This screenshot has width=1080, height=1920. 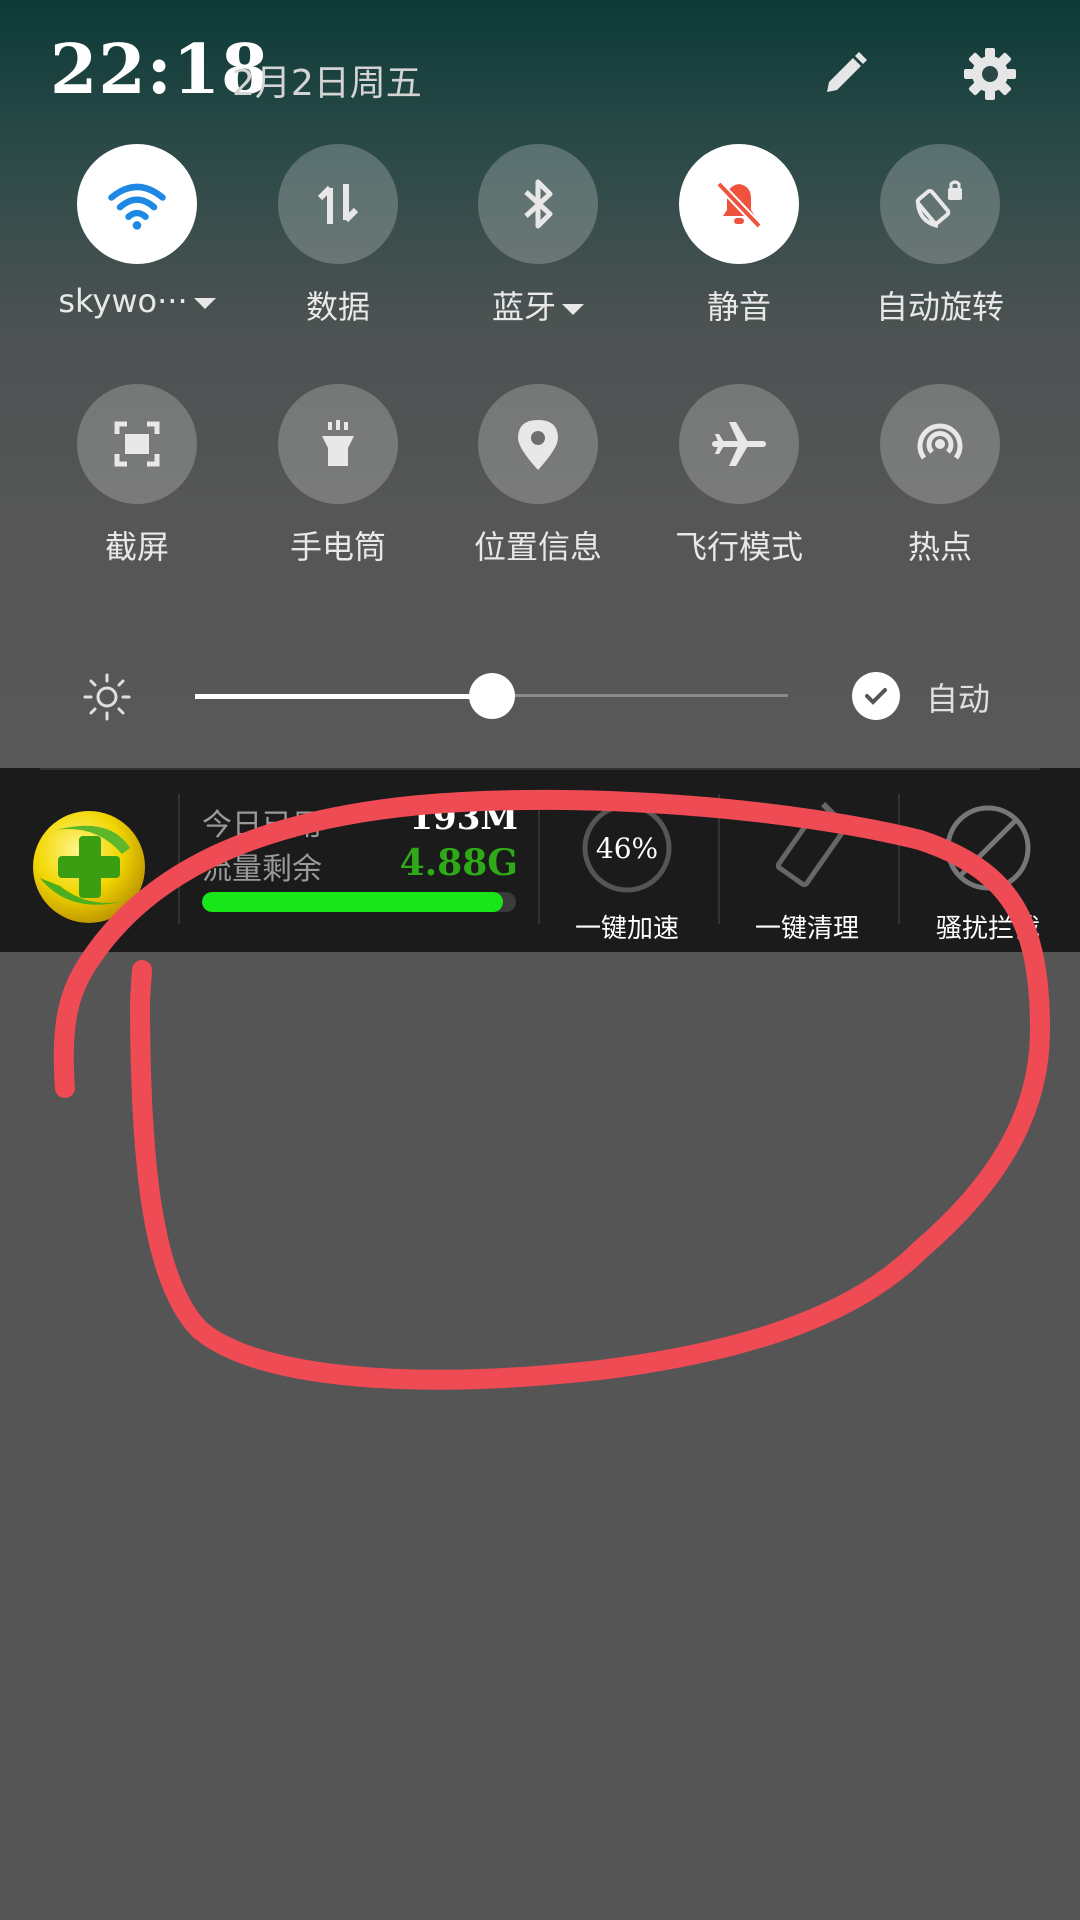 What do you see at coordinates (523, 307) in the screenshot?
I see `tile-label: 蓝牙` at bounding box center [523, 307].